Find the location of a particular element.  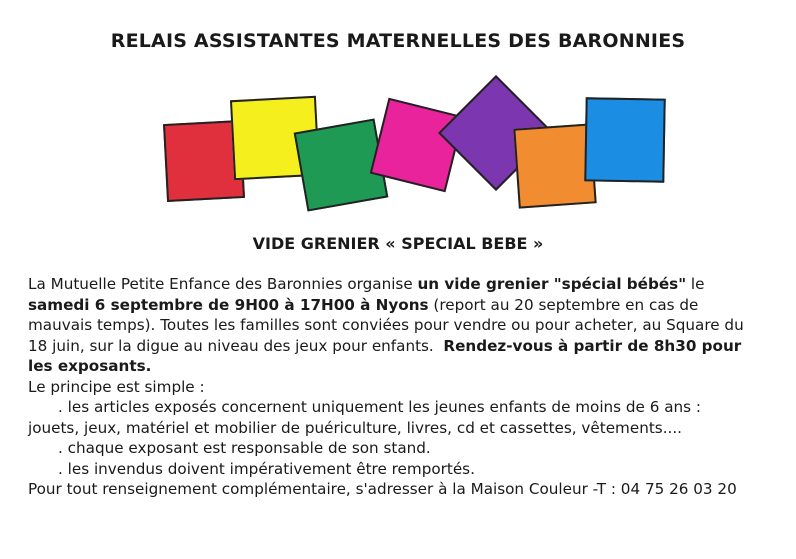

principe-line: Le principe est simple : is located at coordinates (116, 386).